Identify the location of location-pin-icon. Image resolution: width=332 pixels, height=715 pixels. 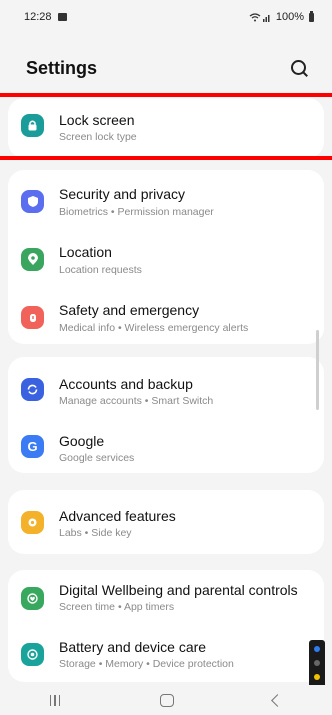
(32, 259).